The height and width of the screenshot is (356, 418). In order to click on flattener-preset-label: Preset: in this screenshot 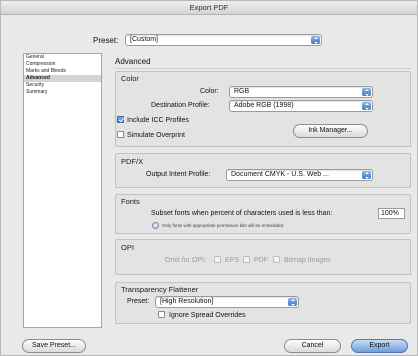, I will do `click(138, 301)`.